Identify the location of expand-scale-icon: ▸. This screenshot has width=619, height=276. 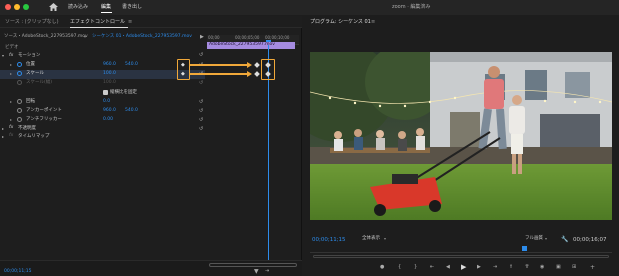
(11, 74).